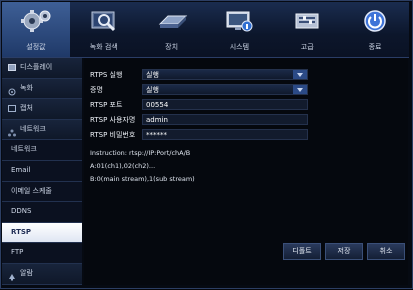 This screenshot has height=290, width=413. Describe the element at coordinates (42, 109) in the screenshot. I see `sidebar-item-capture: 캡처` at that location.